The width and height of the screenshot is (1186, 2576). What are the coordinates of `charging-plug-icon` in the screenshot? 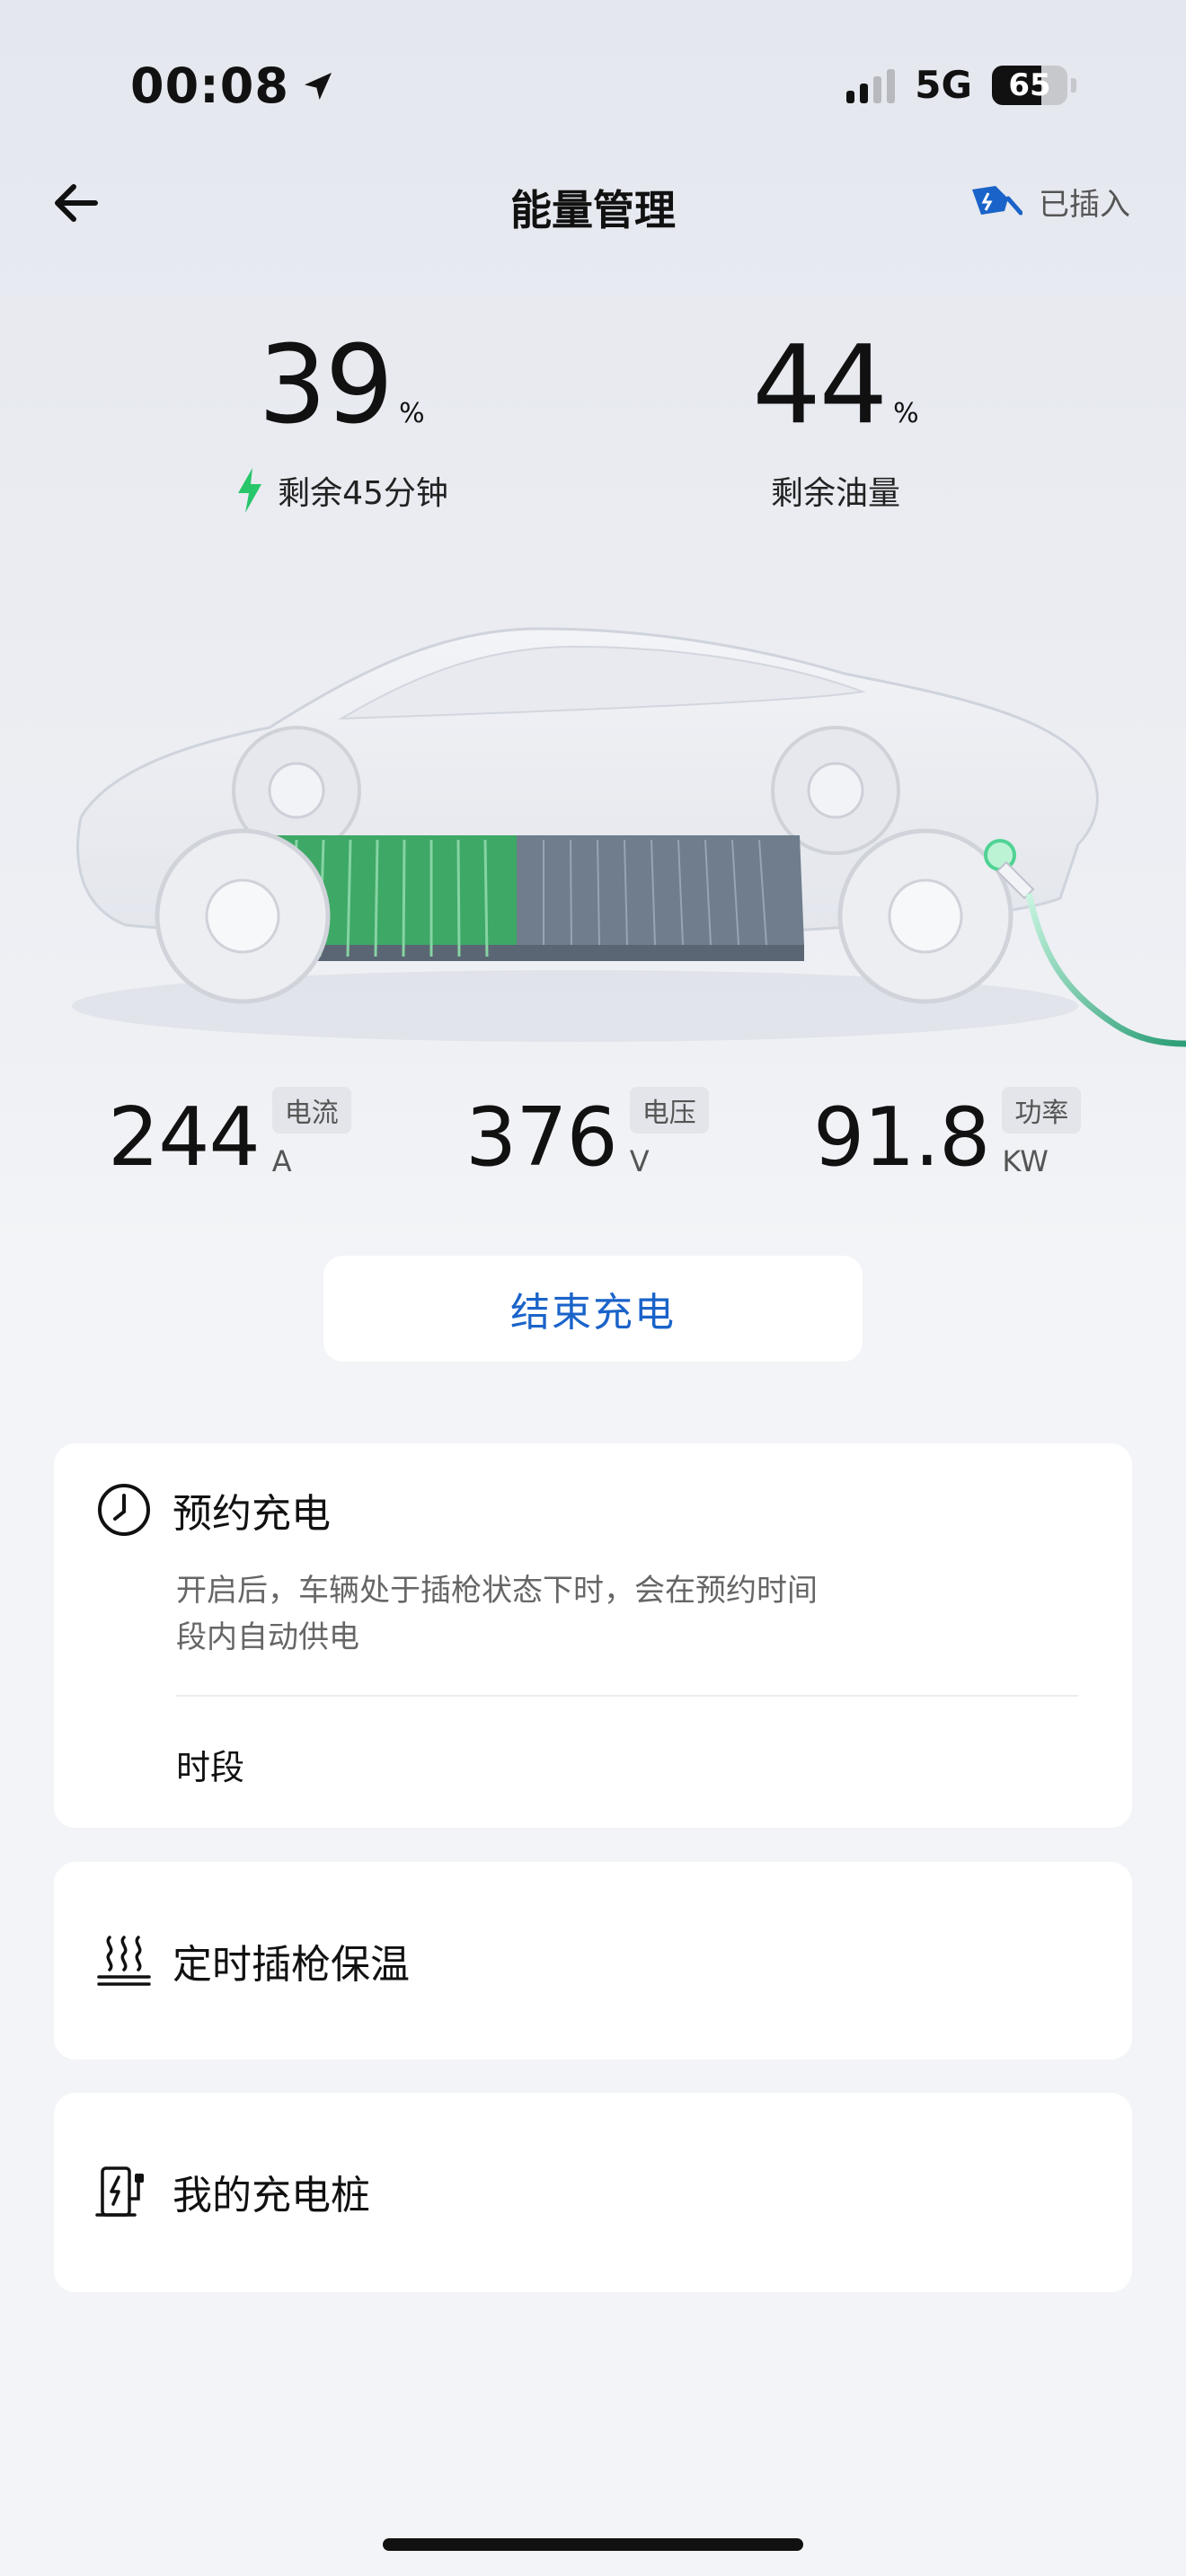 It's located at (997, 200).